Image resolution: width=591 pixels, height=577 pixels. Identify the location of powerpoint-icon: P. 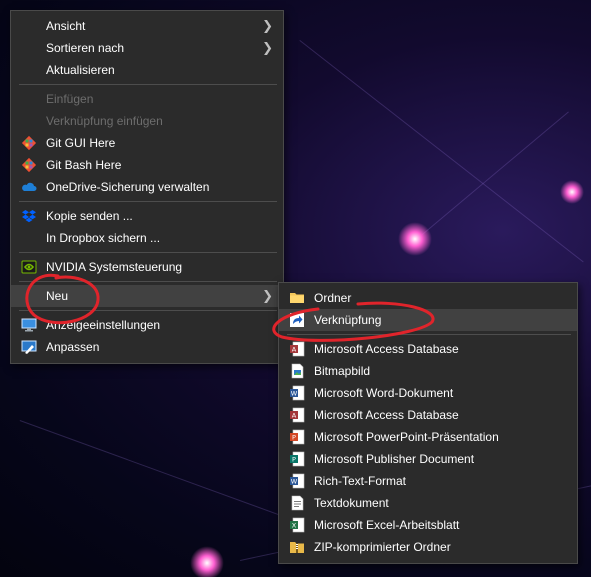
(297, 437).